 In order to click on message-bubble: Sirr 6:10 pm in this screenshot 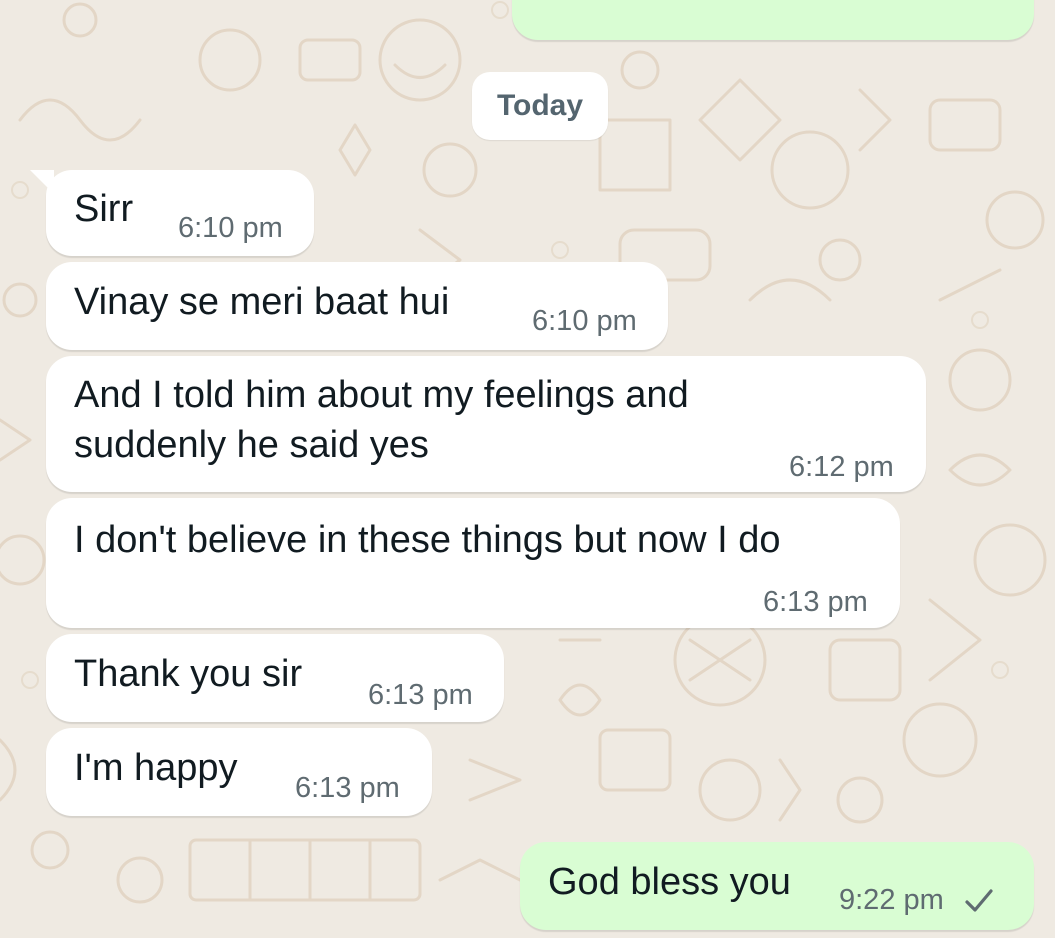, I will do `click(180, 213)`.